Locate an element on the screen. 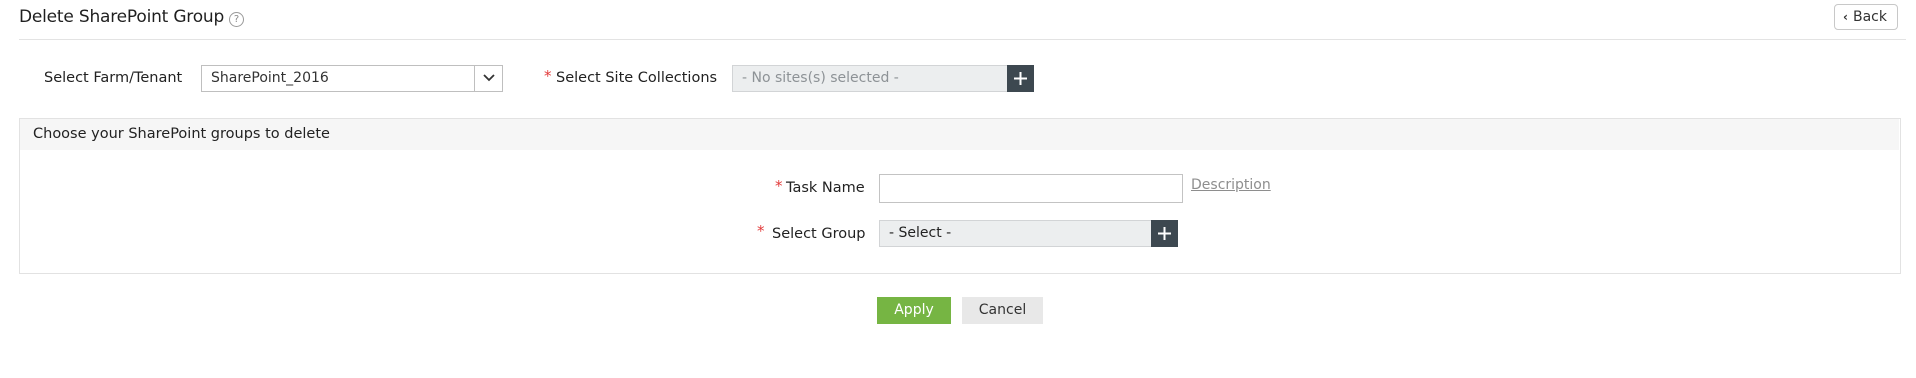 The image size is (1916, 378). panel-title: Choose your SharePoint groups to delete is located at coordinates (181, 134).